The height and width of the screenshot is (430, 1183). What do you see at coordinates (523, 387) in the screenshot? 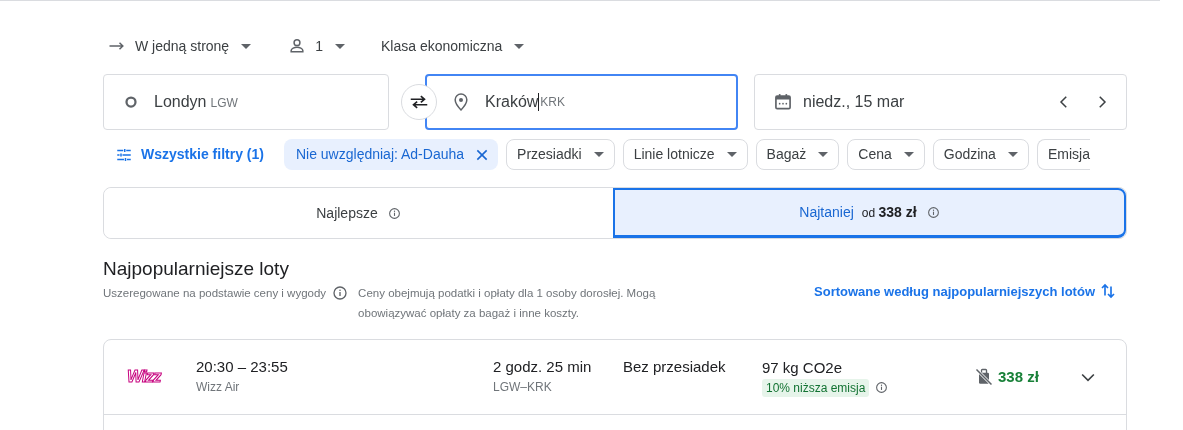
I see `route-codes: LGW–KRK` at bounding box center [523, 387].